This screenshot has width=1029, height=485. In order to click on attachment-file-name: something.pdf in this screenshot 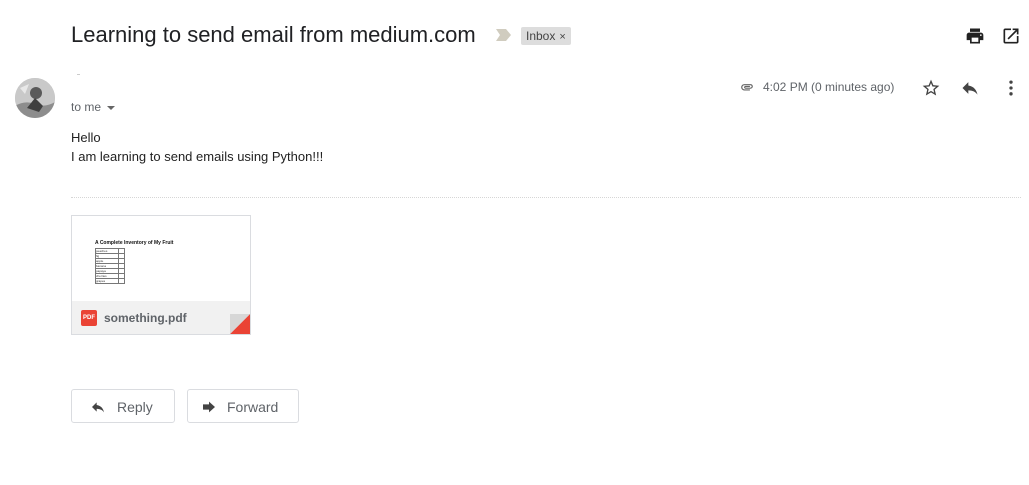, I will do `click(145, 318)`.